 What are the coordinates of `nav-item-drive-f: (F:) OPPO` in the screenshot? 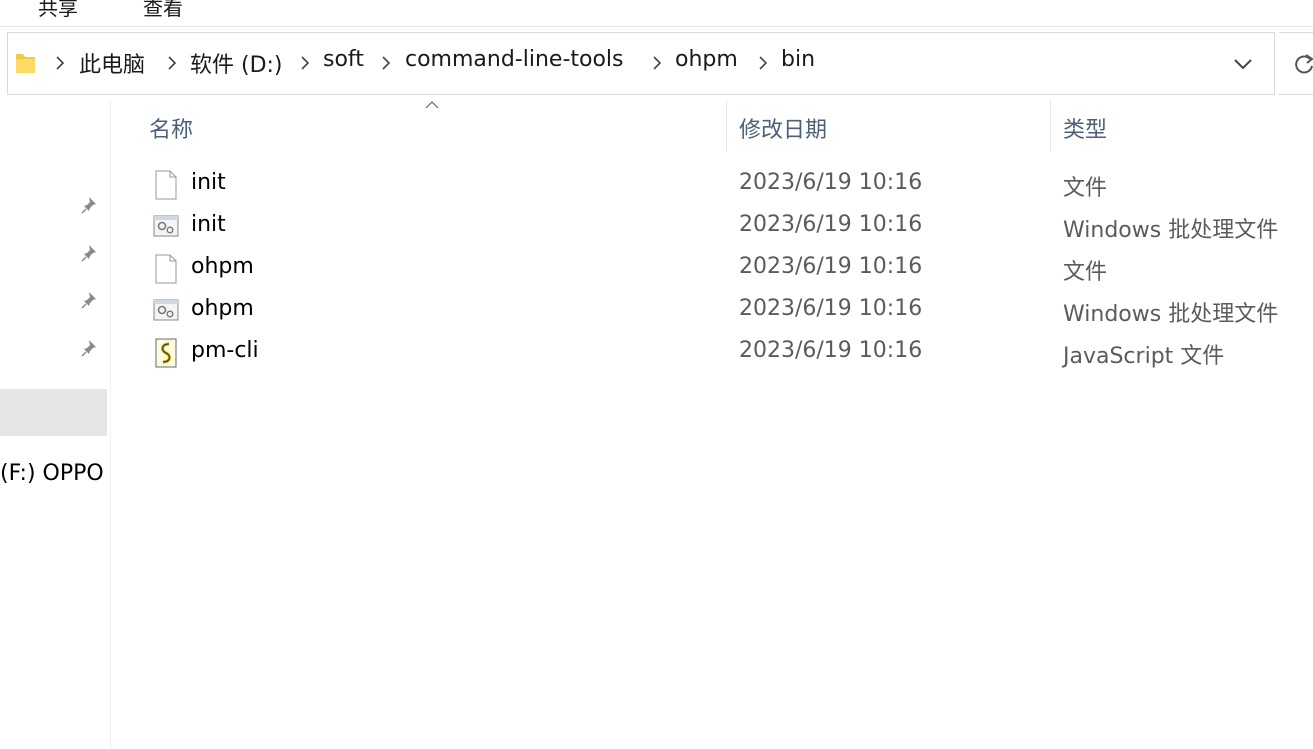 It's located at (55, 473).